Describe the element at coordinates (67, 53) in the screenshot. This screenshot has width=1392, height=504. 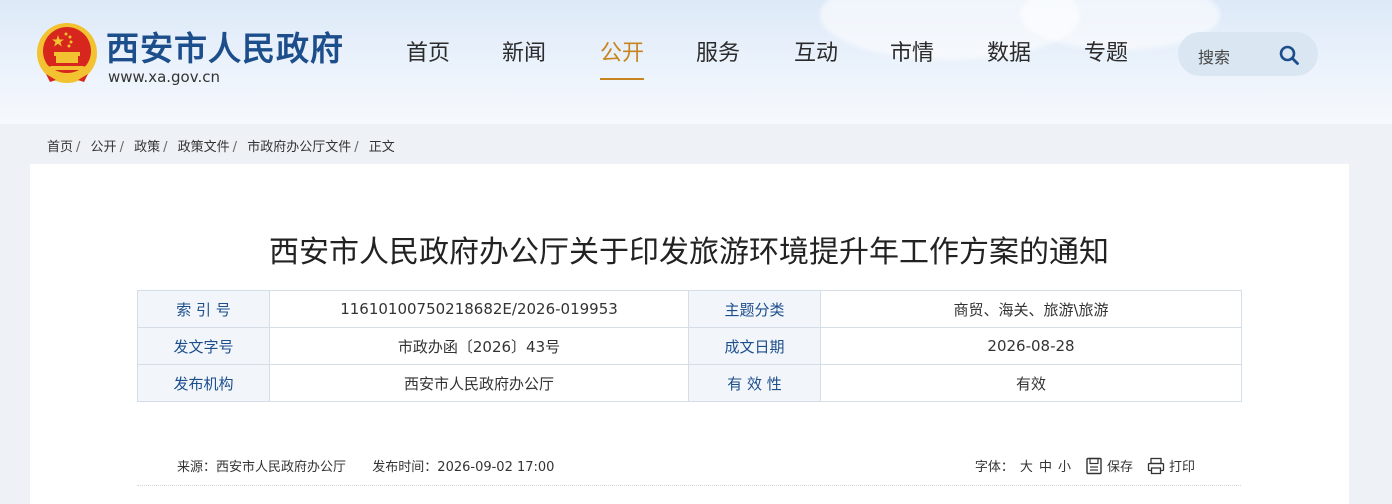
I see `national-emblem-icon` at that location.